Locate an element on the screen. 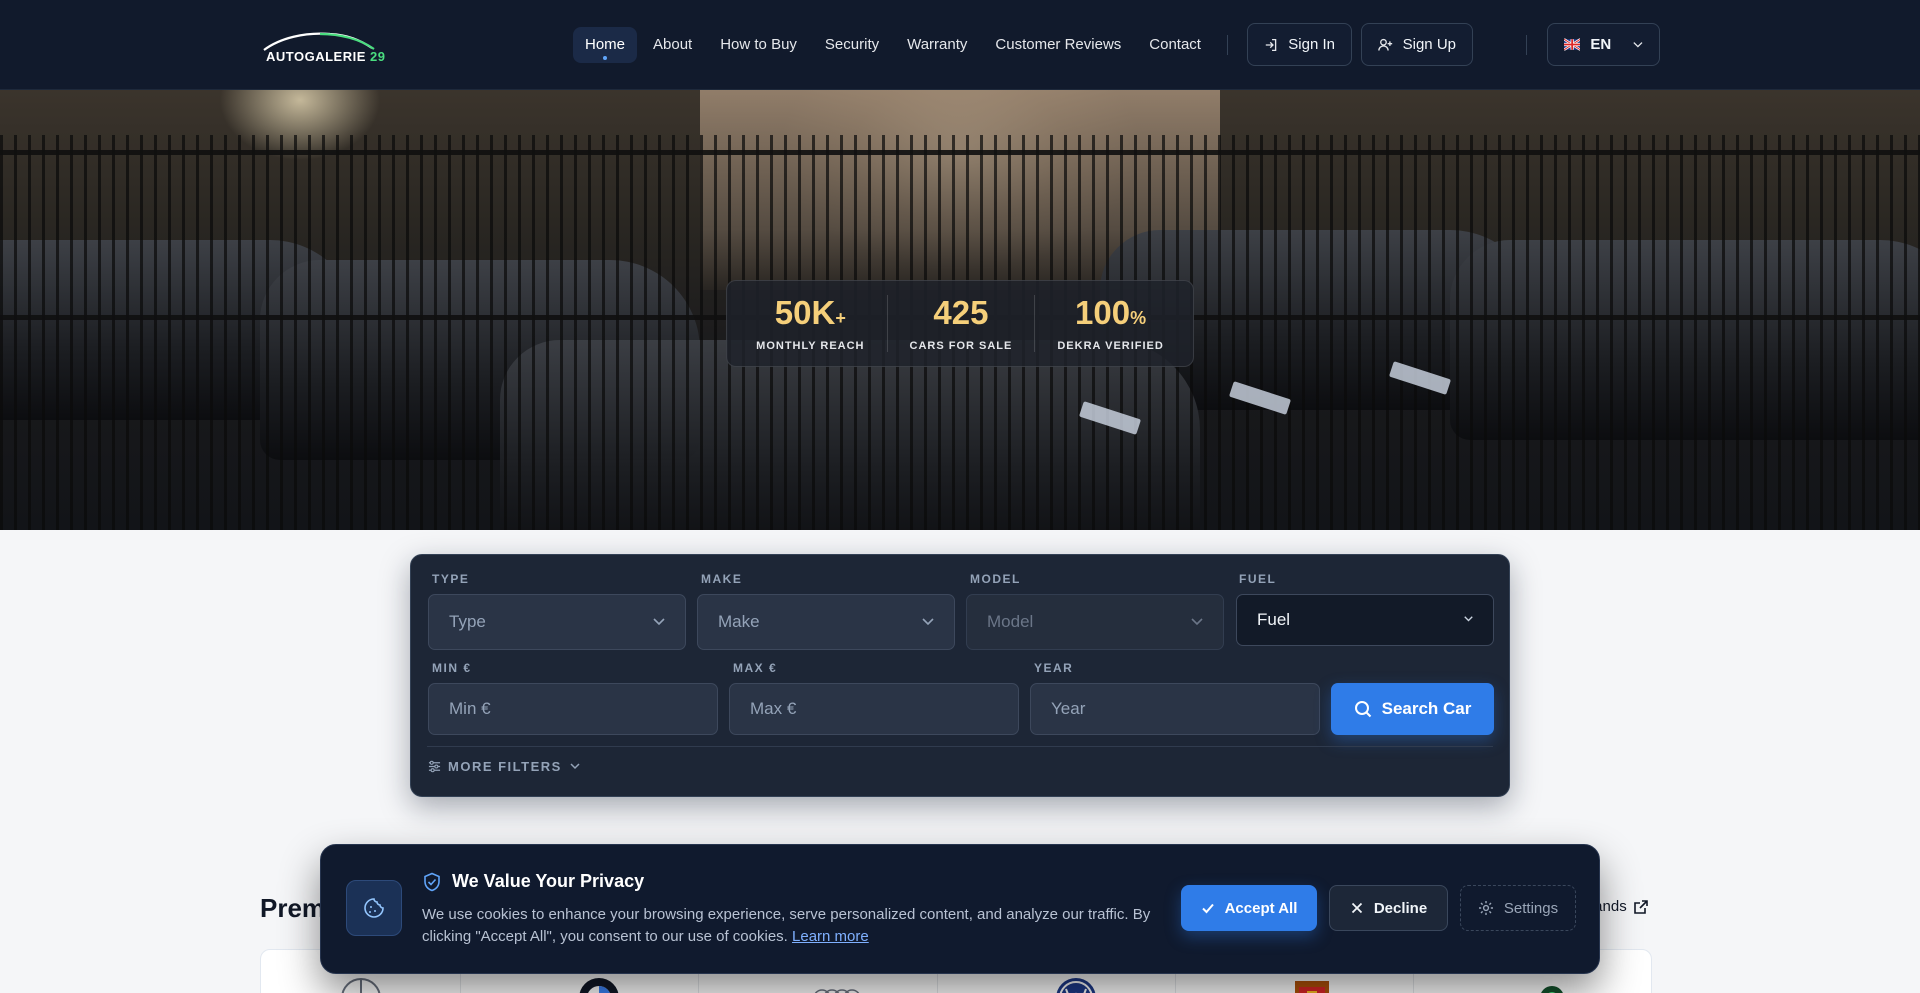  max-price-label: MAX € is located at coordinates (755, 668).